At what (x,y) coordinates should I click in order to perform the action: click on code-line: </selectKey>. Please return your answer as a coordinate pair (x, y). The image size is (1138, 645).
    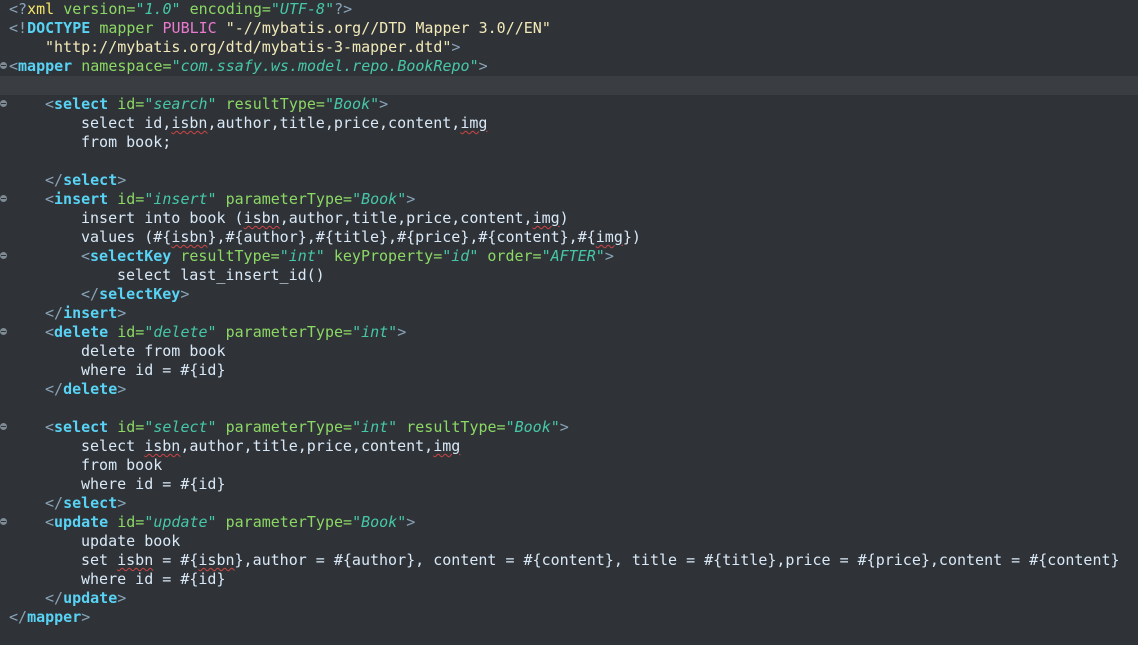
    Looking at the image, I should click on (569, 294).